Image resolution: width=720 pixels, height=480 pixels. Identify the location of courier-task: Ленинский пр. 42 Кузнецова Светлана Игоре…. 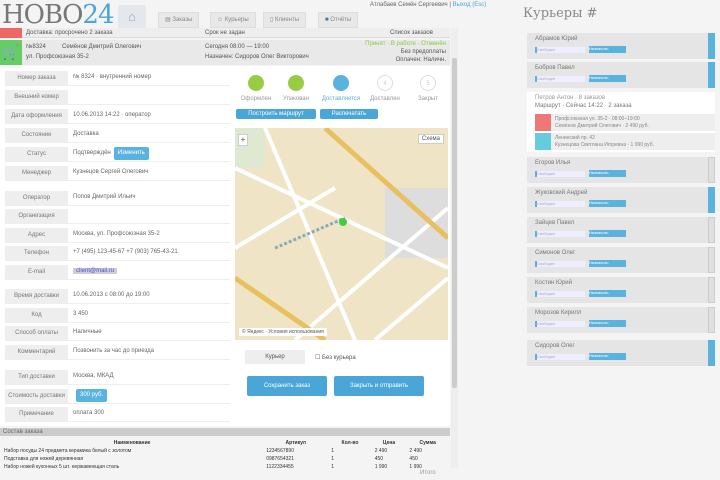
(625, 141).